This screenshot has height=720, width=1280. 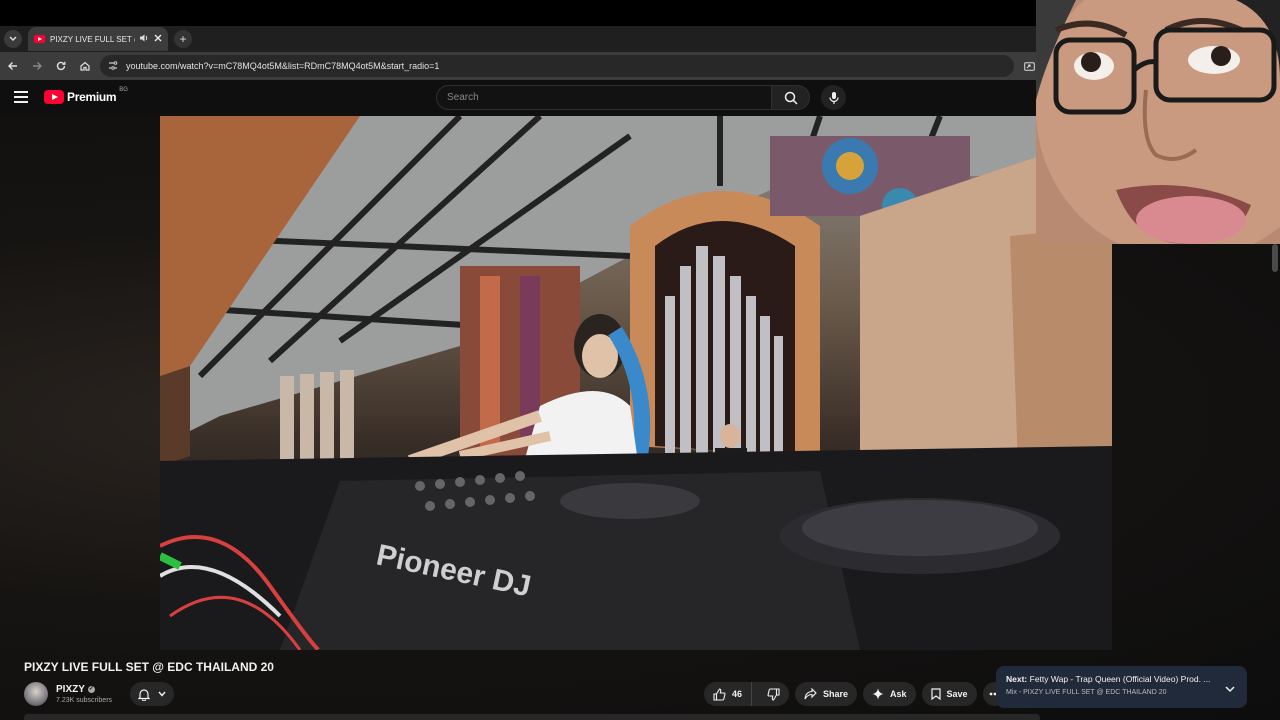 I want to click on save-label: Save, so click(x=957, y=694).